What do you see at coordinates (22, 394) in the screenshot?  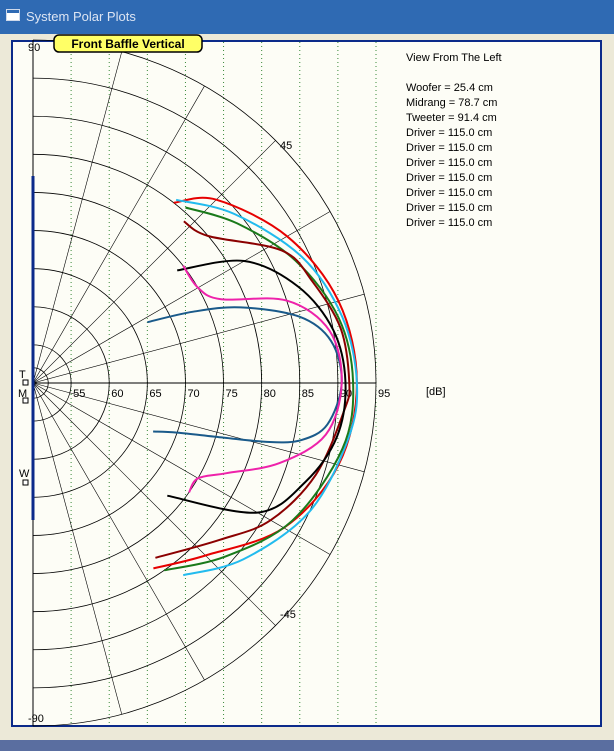 I see `midrange-marker-label: M` at bounding box center [22, 394].